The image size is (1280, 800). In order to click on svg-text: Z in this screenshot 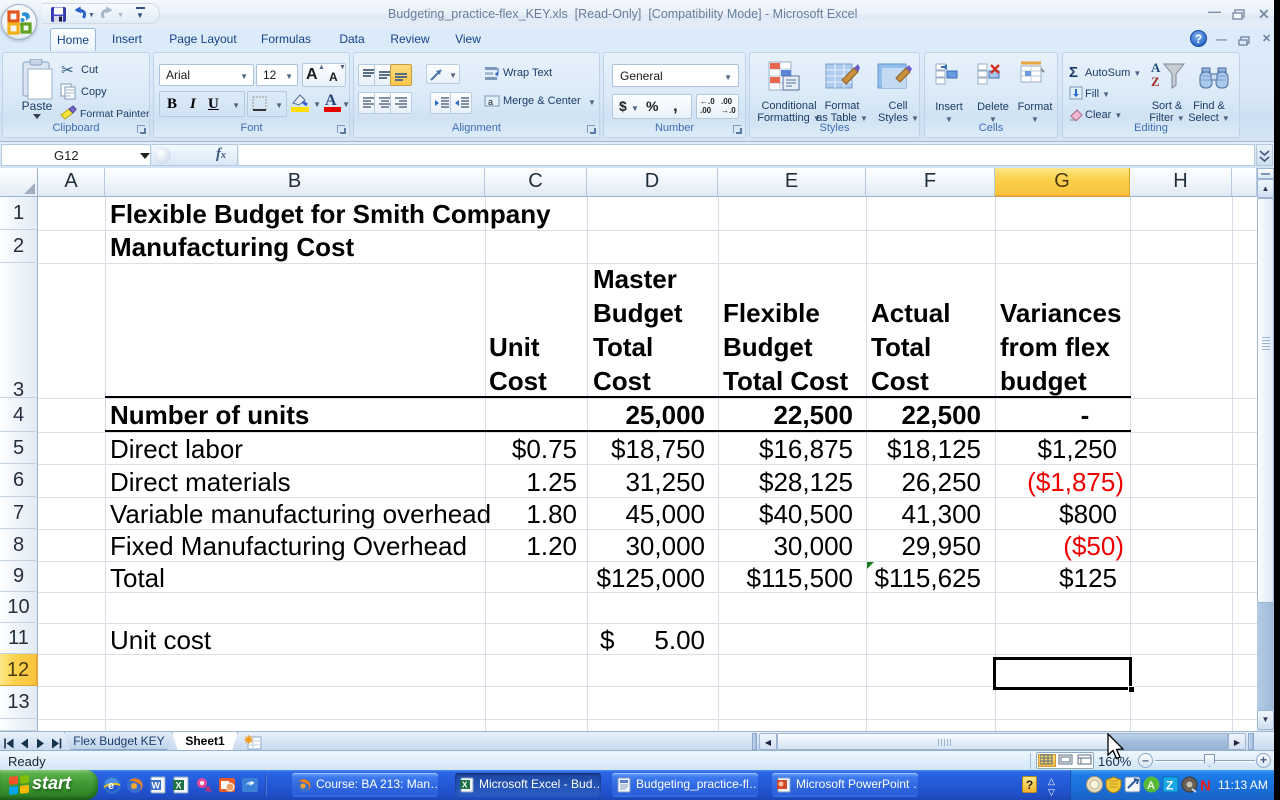, I will do `click(1169, 786)`.